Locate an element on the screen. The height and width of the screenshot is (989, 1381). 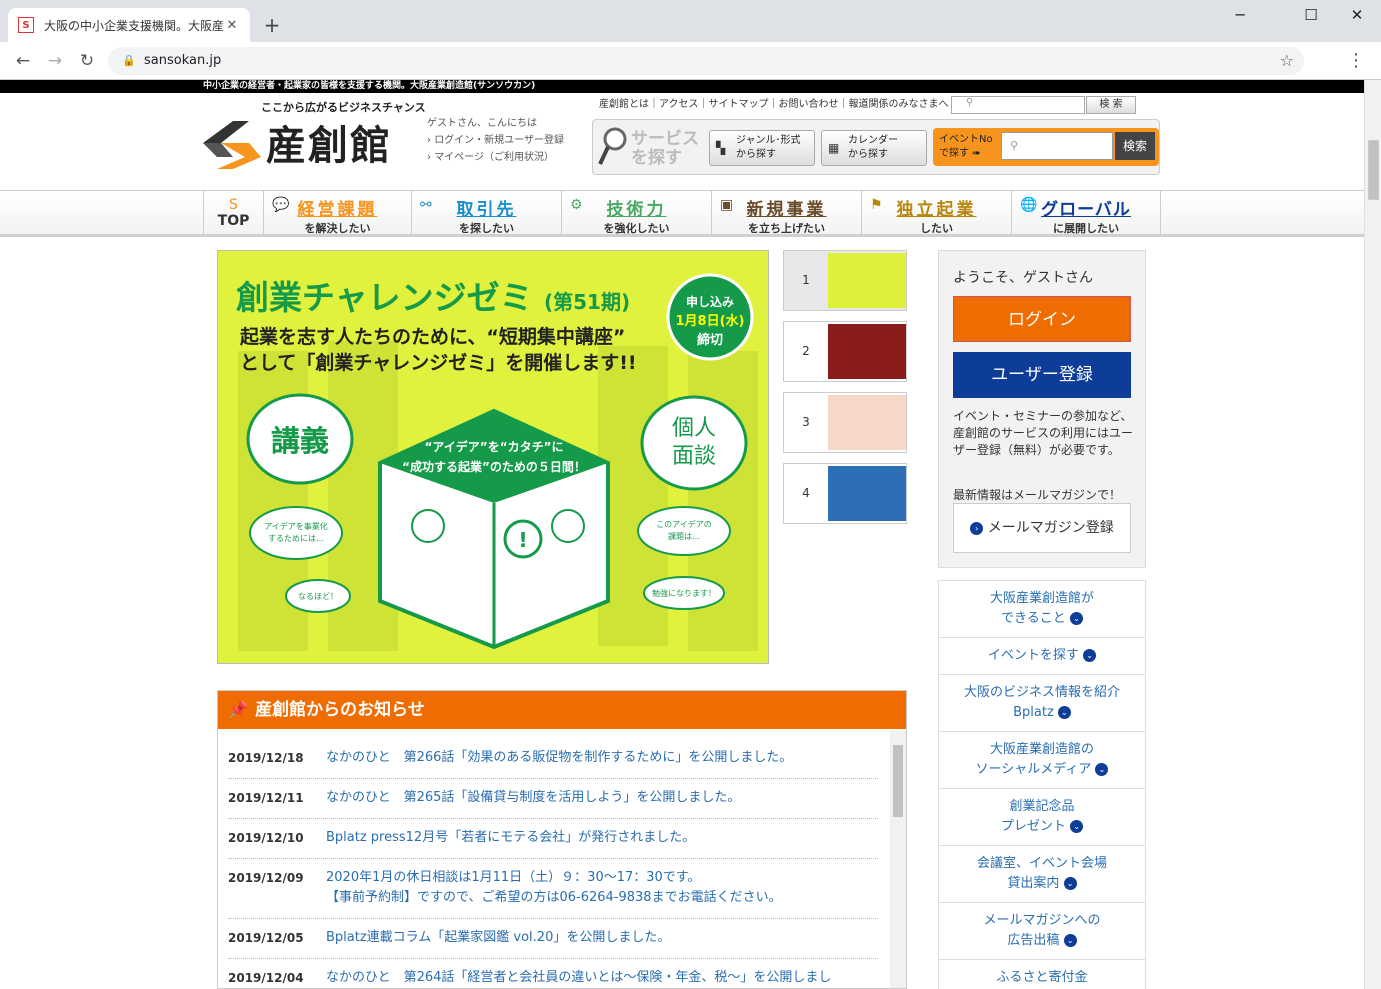
newsletter-button: › メールマガジン登録 is located at coordinates (1042, 528).